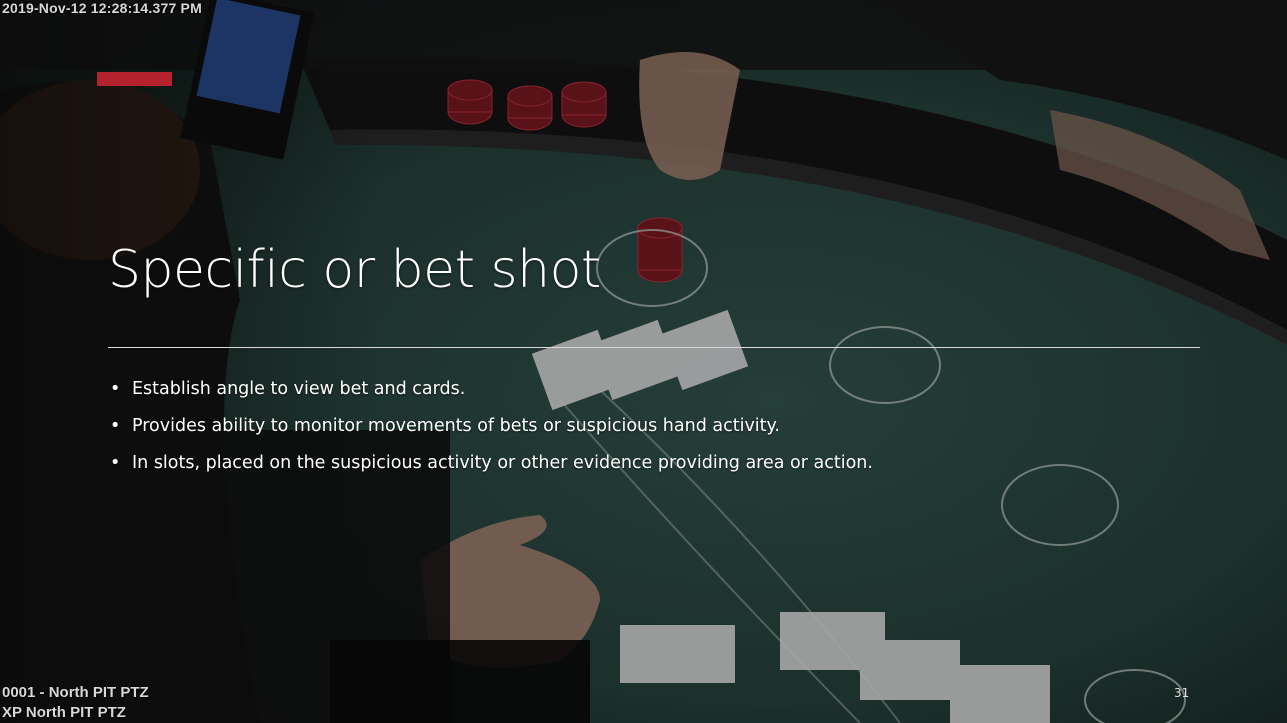  What do you see at coordinates (299, 389) in the screenshot?
I see `bullet-text: Establish angle to view bet and cards.` at bounding box center [299, 389].